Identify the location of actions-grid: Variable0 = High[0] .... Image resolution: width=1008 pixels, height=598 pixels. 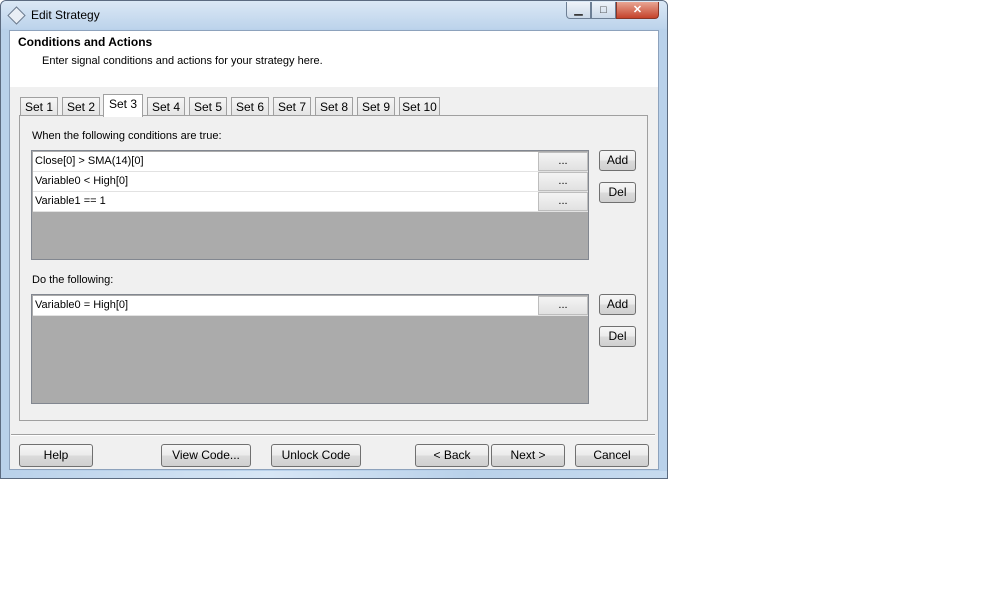
(310, 349).